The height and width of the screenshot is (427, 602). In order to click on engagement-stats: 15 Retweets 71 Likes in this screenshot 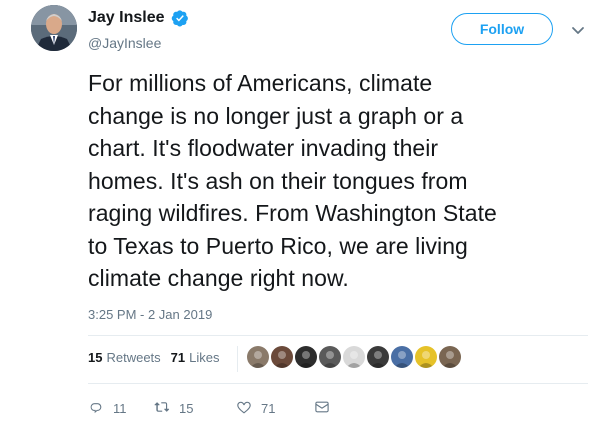, I will do `click(159, 357)`.